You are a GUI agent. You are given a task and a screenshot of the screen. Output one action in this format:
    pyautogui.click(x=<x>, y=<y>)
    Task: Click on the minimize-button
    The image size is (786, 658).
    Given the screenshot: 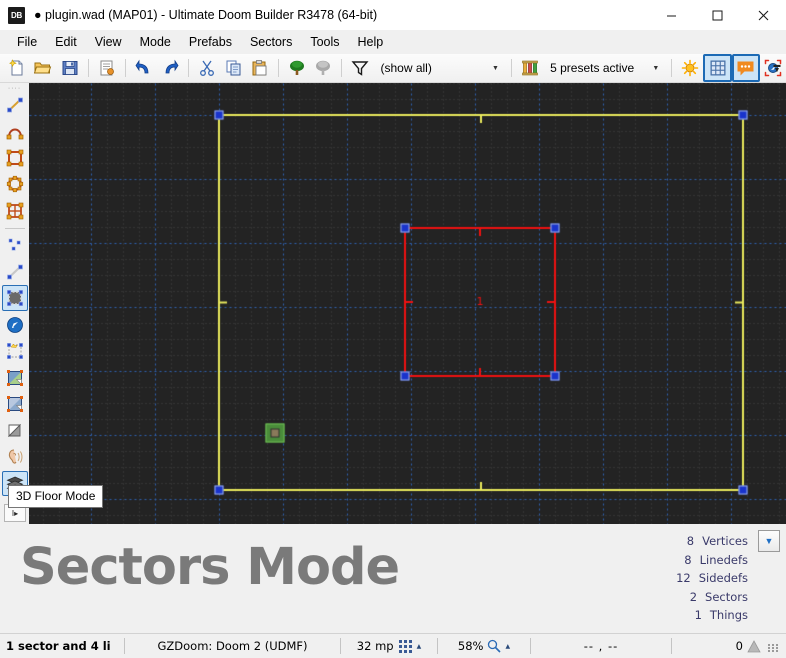 What is the action you would take?
    pyautogui.click(x=671, y=15)
    